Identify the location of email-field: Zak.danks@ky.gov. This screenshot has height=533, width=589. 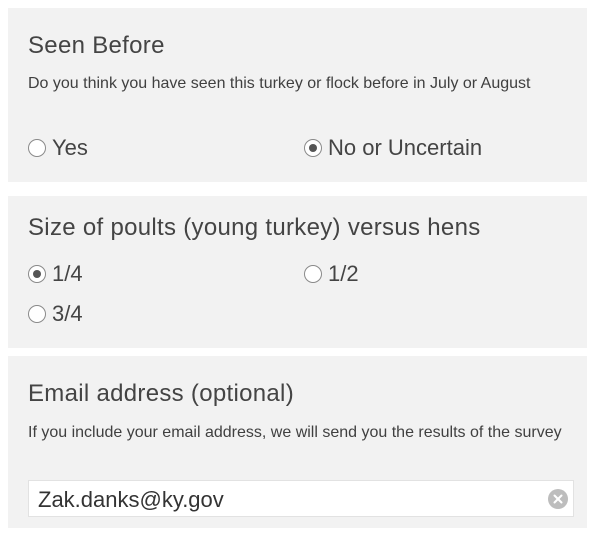
(301, 498).